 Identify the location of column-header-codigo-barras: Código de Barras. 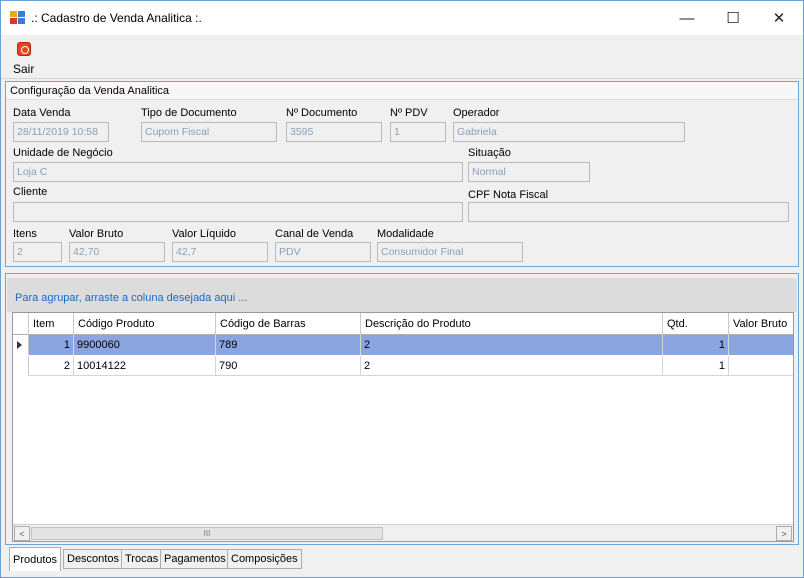
(288, 324).